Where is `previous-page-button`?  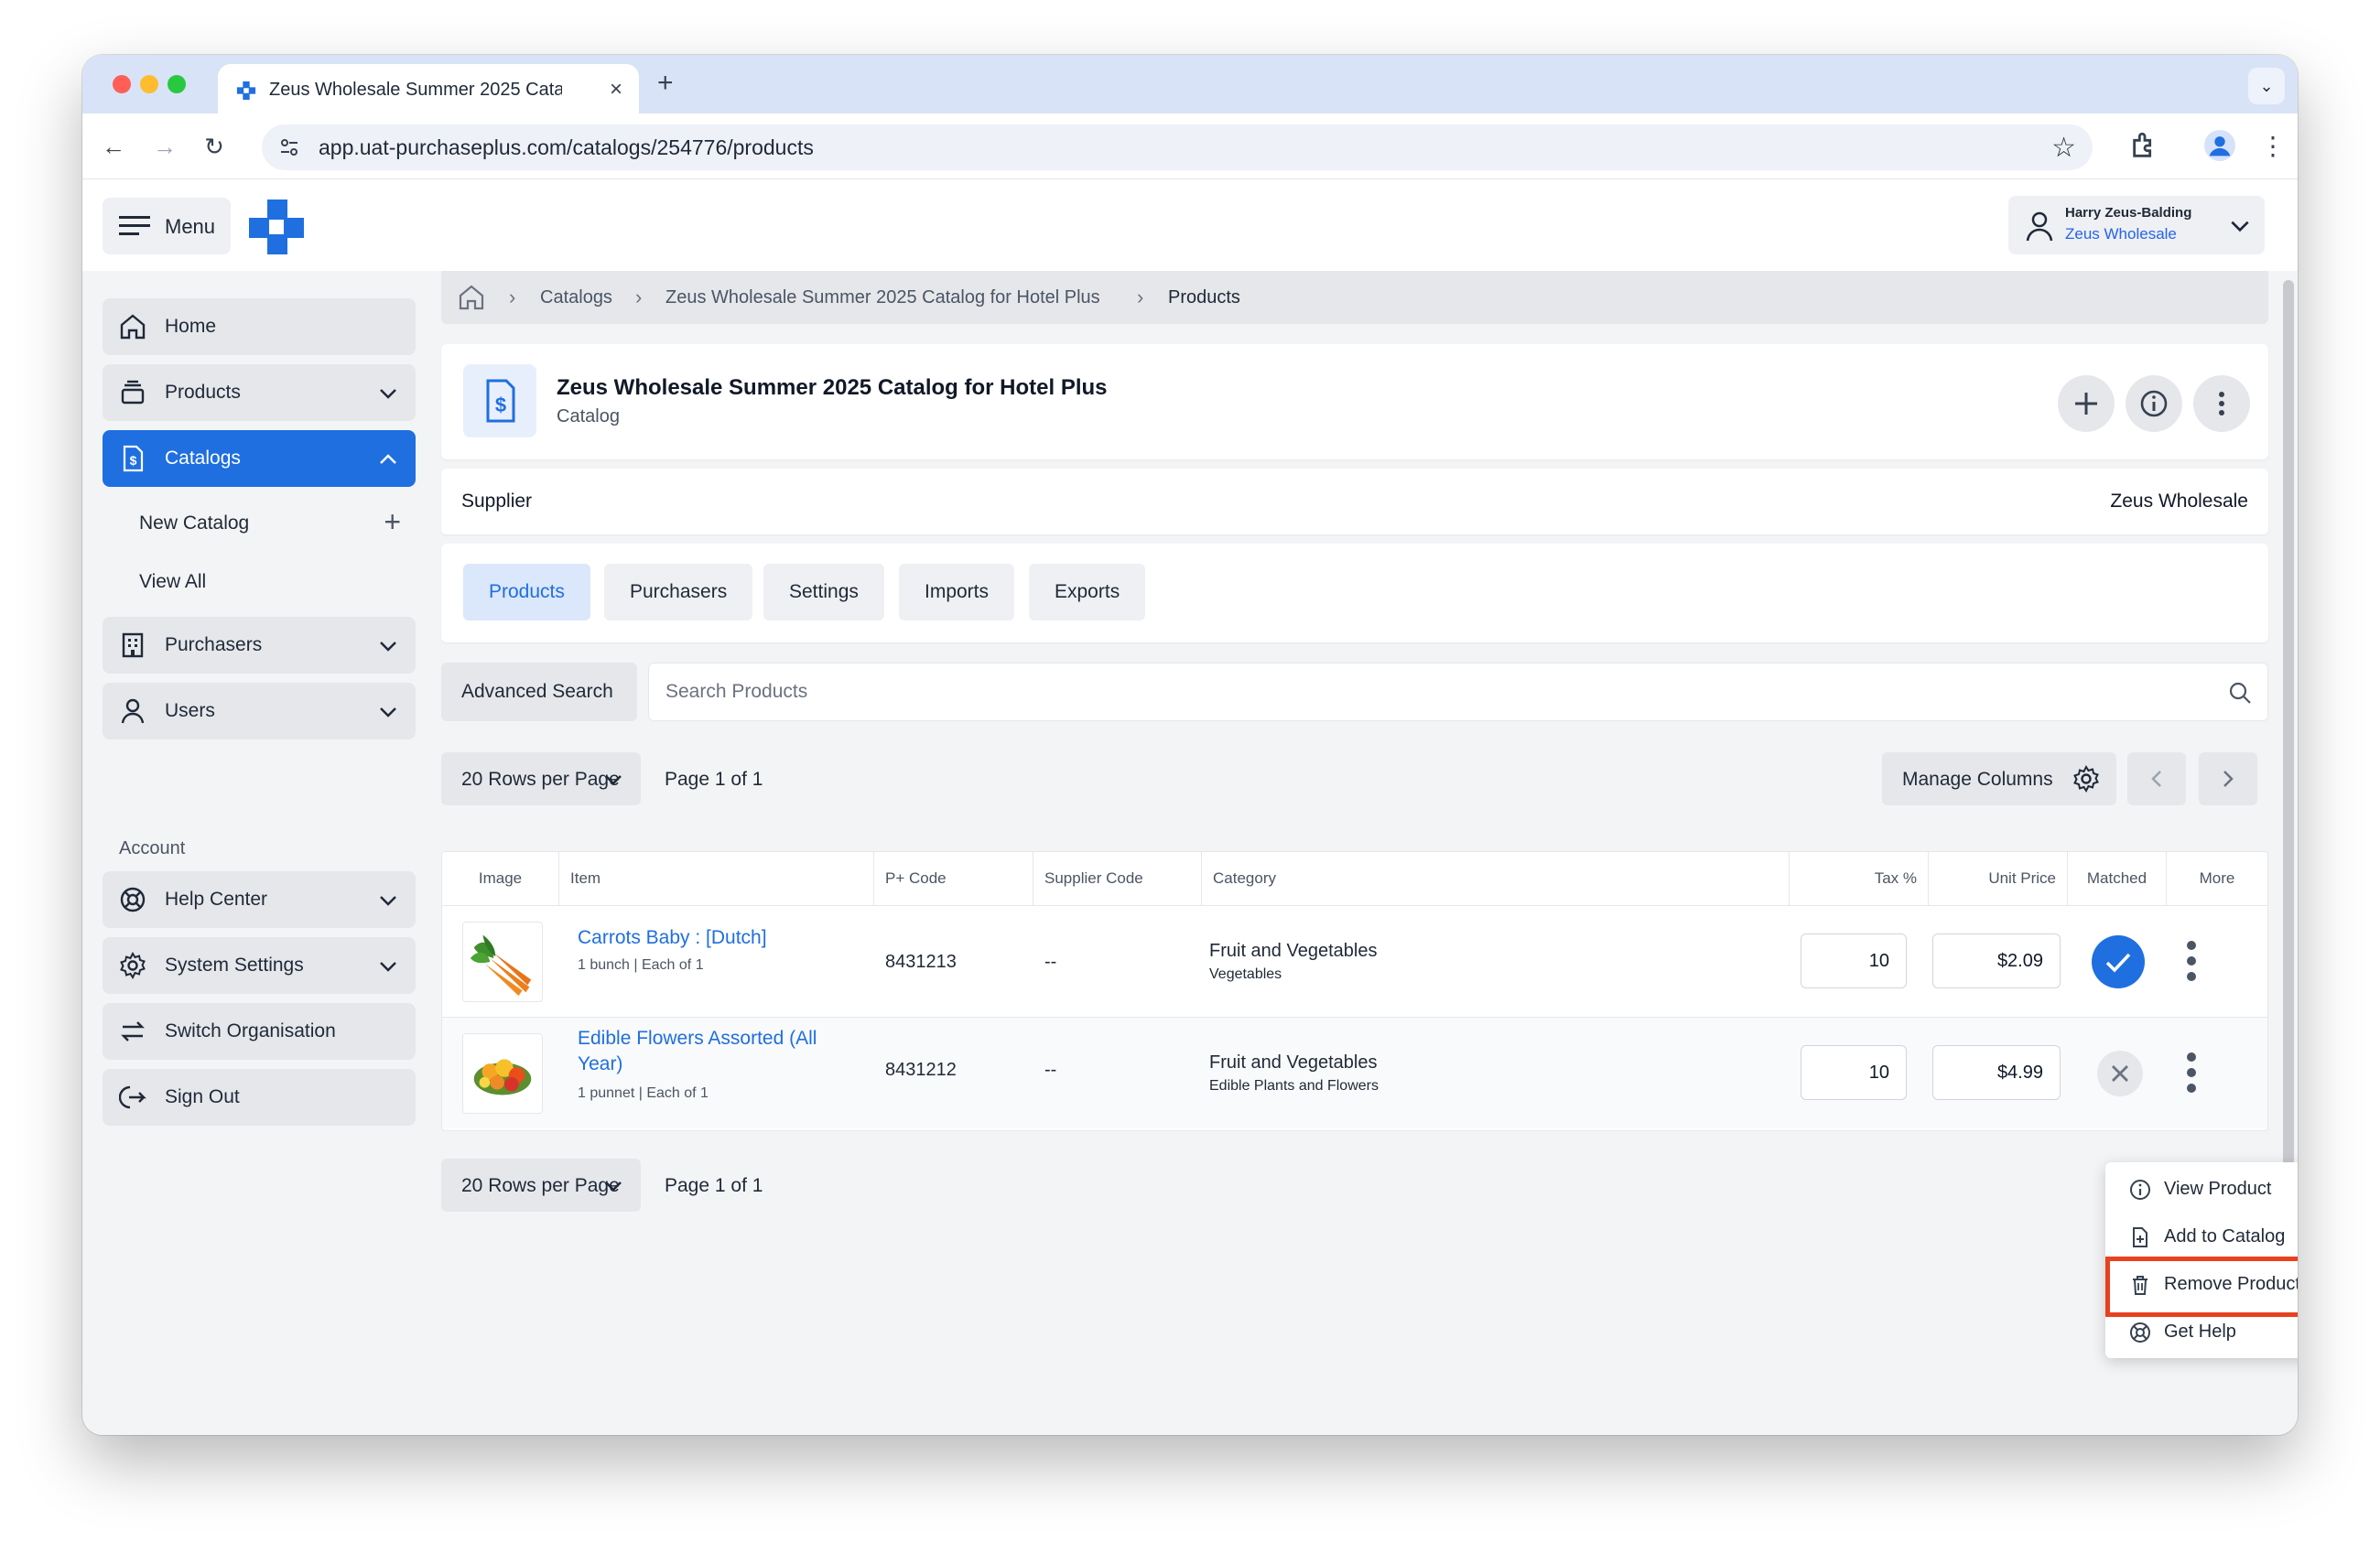 previous-page-button is located at coordinates (2156, 778).